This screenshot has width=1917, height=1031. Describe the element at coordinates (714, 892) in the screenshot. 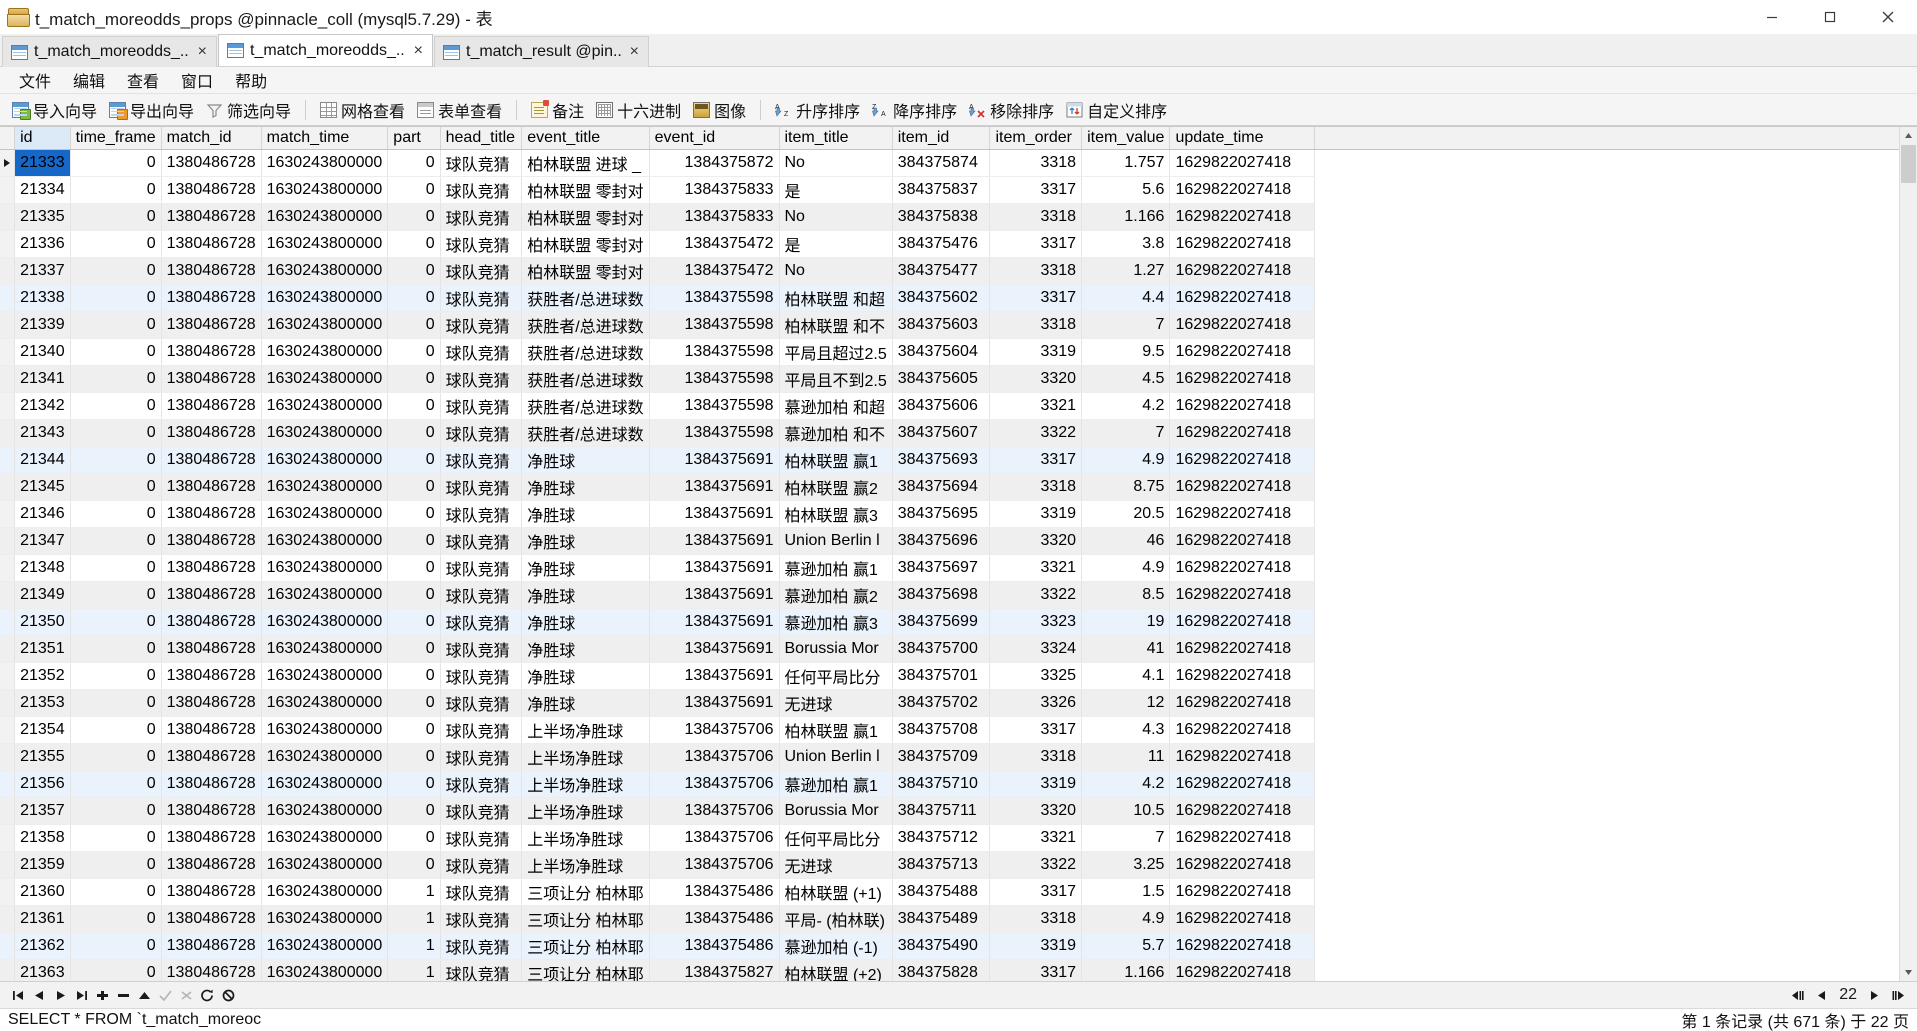

I see `cell-event_id: 1384375486` at that location.